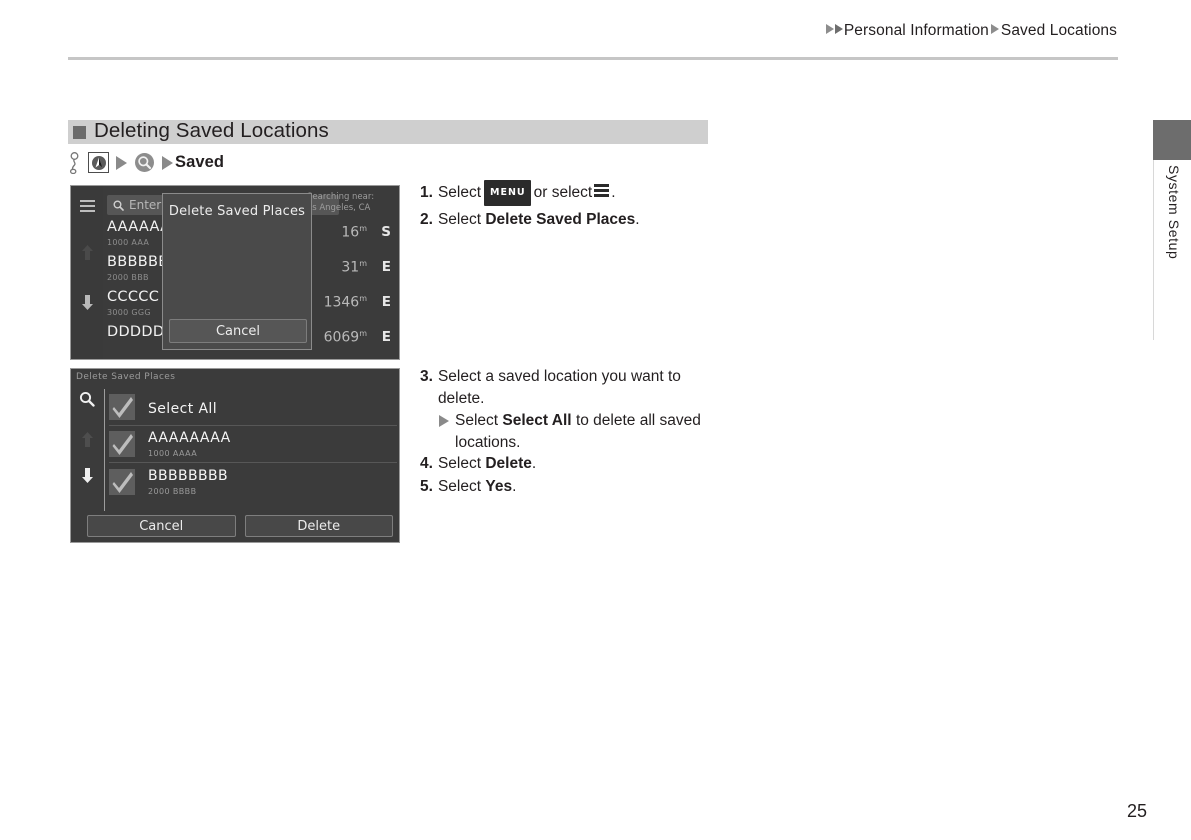 The image size is (1191, 840). I want to click on step-4-pre: Select, so click(459, 463).